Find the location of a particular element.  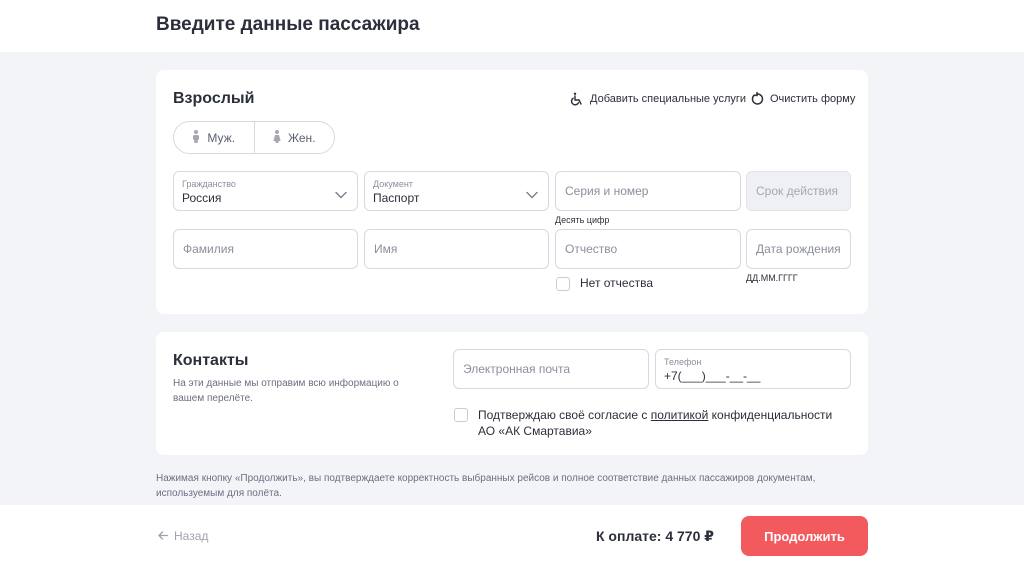

phone-label: Телефон is located at coordinates (683, 362).